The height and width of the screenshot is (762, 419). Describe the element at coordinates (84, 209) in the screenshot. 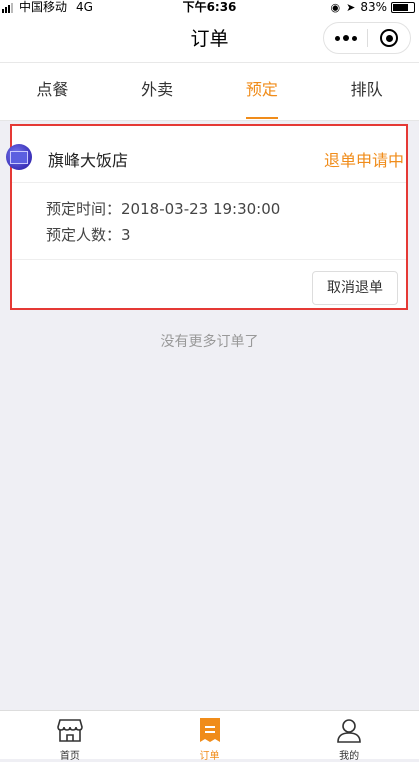

I see `reservation-time-label: 预定时间：` at that location.